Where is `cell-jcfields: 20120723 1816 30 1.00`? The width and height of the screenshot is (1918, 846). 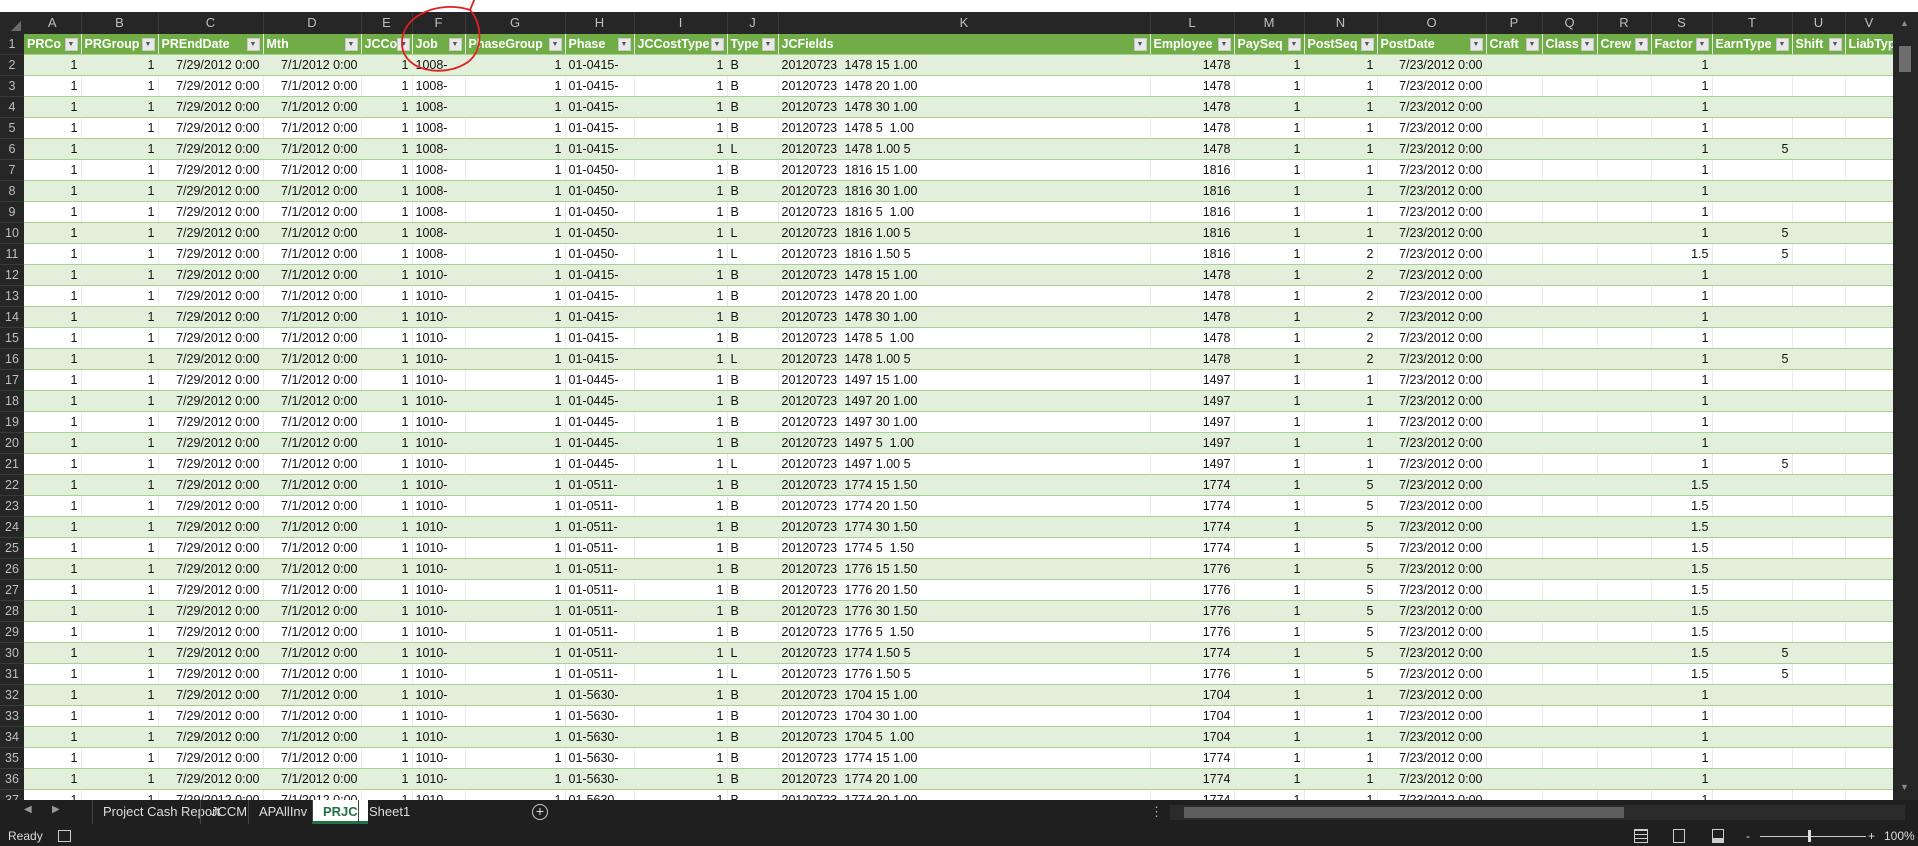 cell-jcfields: 20120723 1816 30 1.00 is located at coordinates (964, 191).